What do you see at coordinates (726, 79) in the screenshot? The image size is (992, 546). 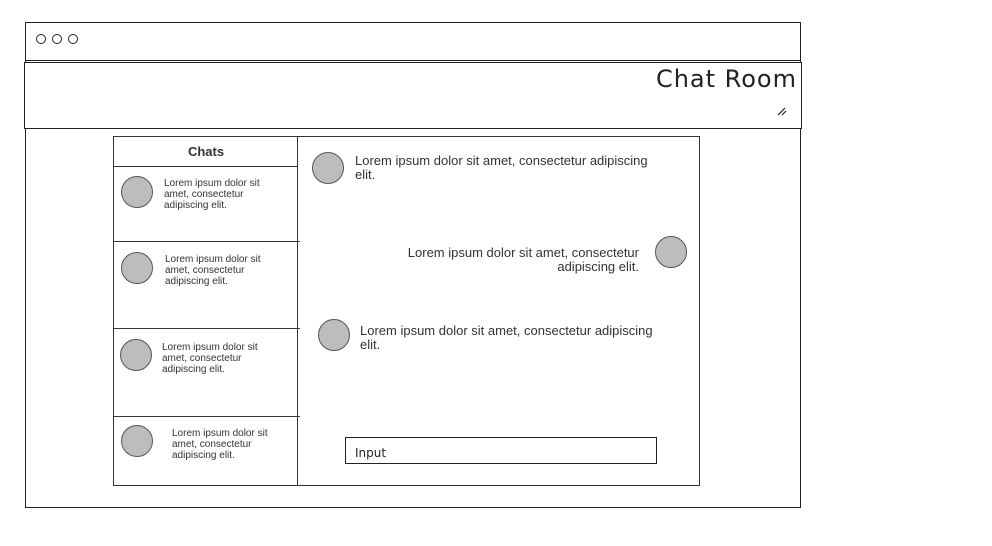 I see `page-title: Chat Room` at bounding box center [726, 79].